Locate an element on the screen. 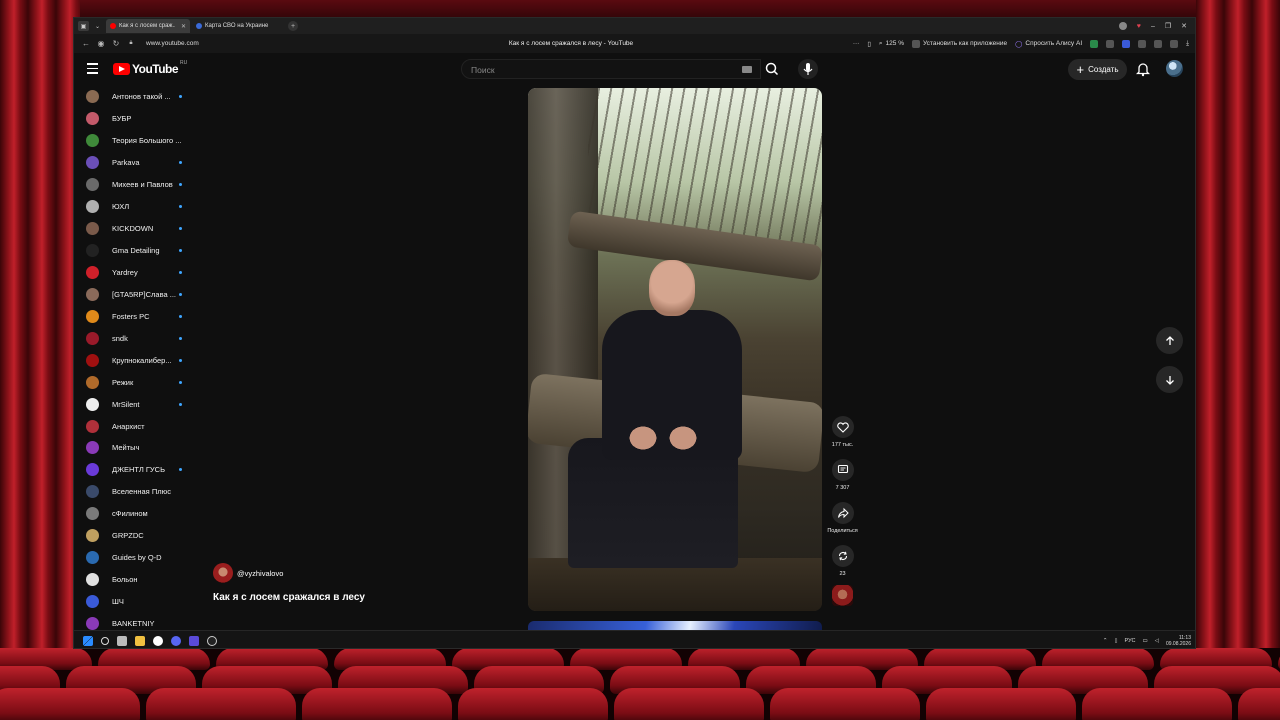  sidebar-channel-item: сФилином is located at coordinates (134, 514).